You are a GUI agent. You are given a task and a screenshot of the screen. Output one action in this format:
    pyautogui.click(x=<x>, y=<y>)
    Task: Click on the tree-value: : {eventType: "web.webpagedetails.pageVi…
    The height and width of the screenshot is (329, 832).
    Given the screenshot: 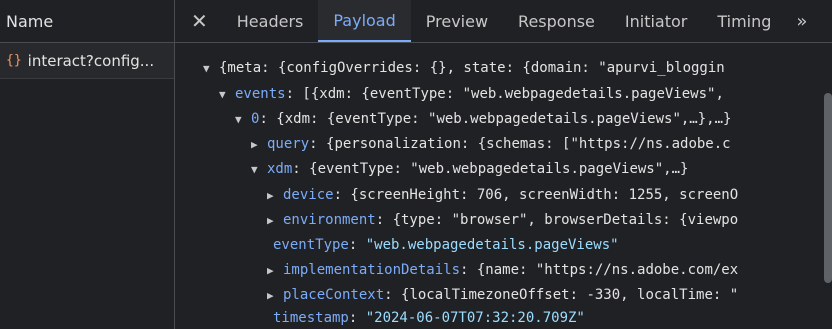 What is the action you would take?
    pyautogui.click(x=490, y=169)
    